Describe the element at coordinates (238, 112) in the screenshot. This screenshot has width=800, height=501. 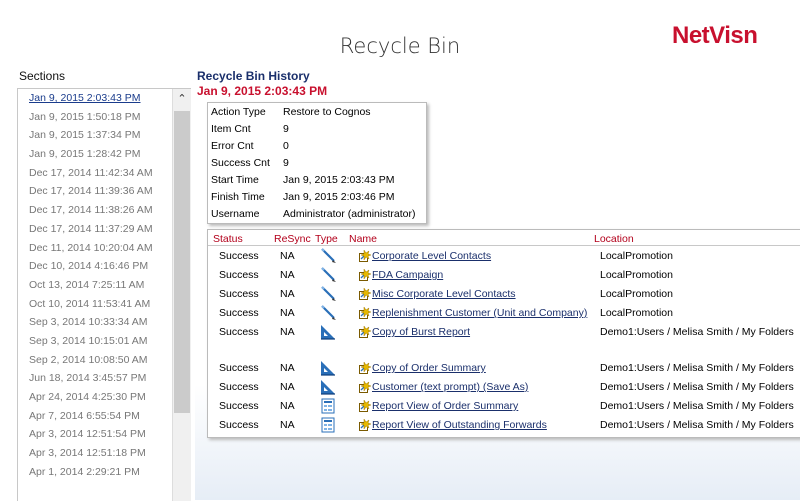
I see `info-key: Action Type` at that location.